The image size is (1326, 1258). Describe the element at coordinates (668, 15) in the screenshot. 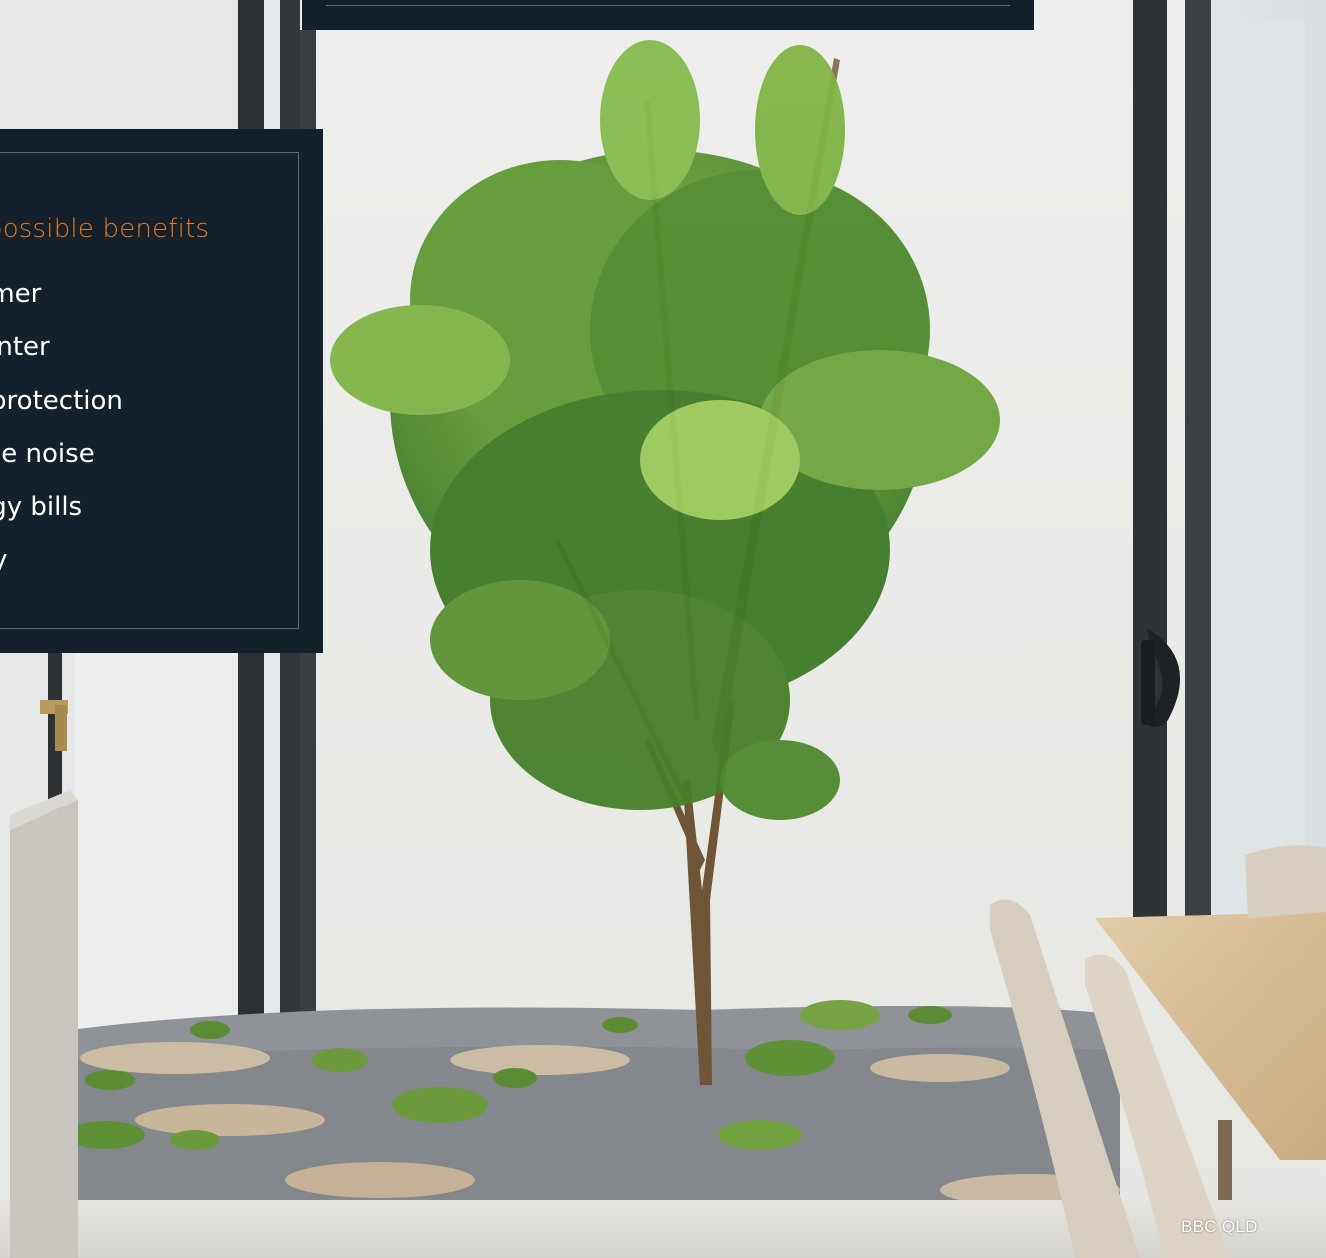

I see `top-banner-panel` at that location.